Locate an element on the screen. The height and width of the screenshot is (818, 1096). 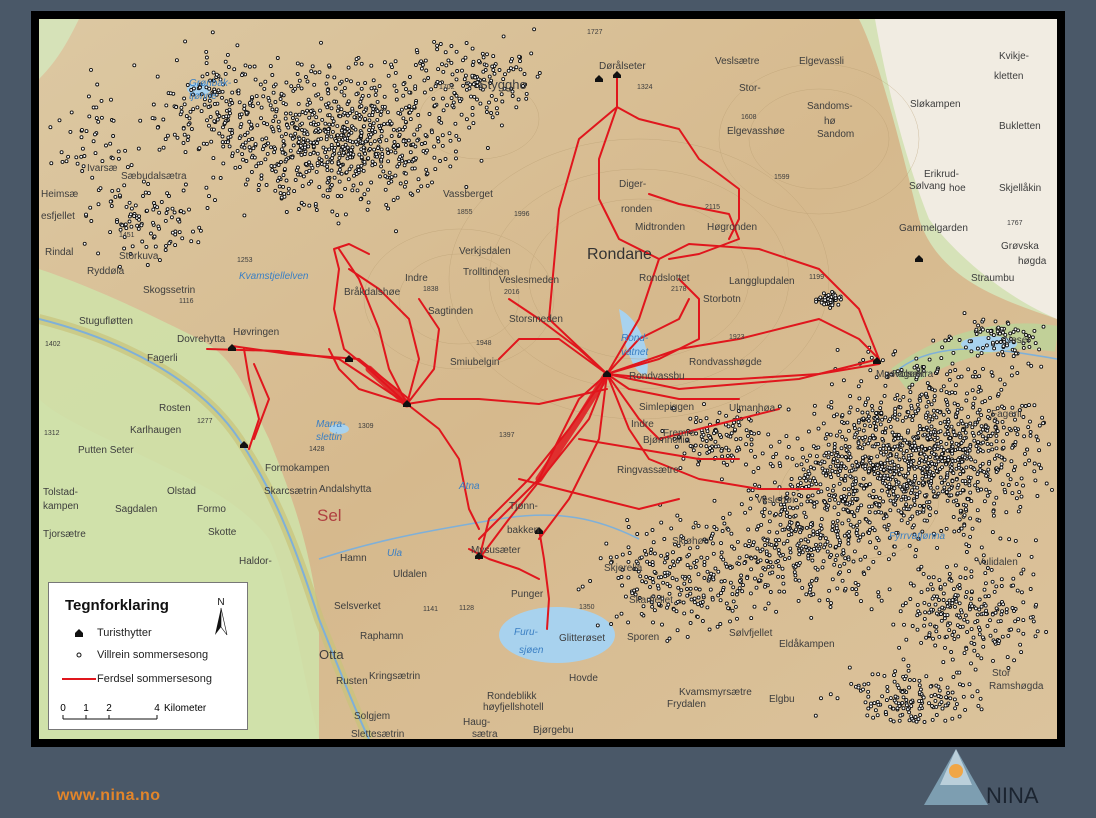
map-label: Mysusæter is located at coordinates (496, 550).